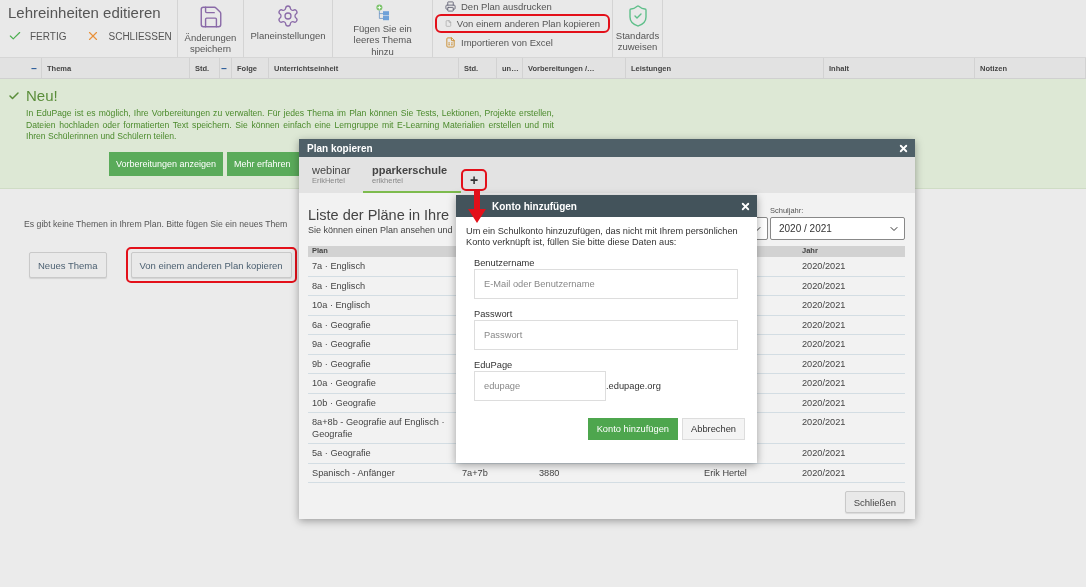  I want to click on printer-icon, so click(450, 6).